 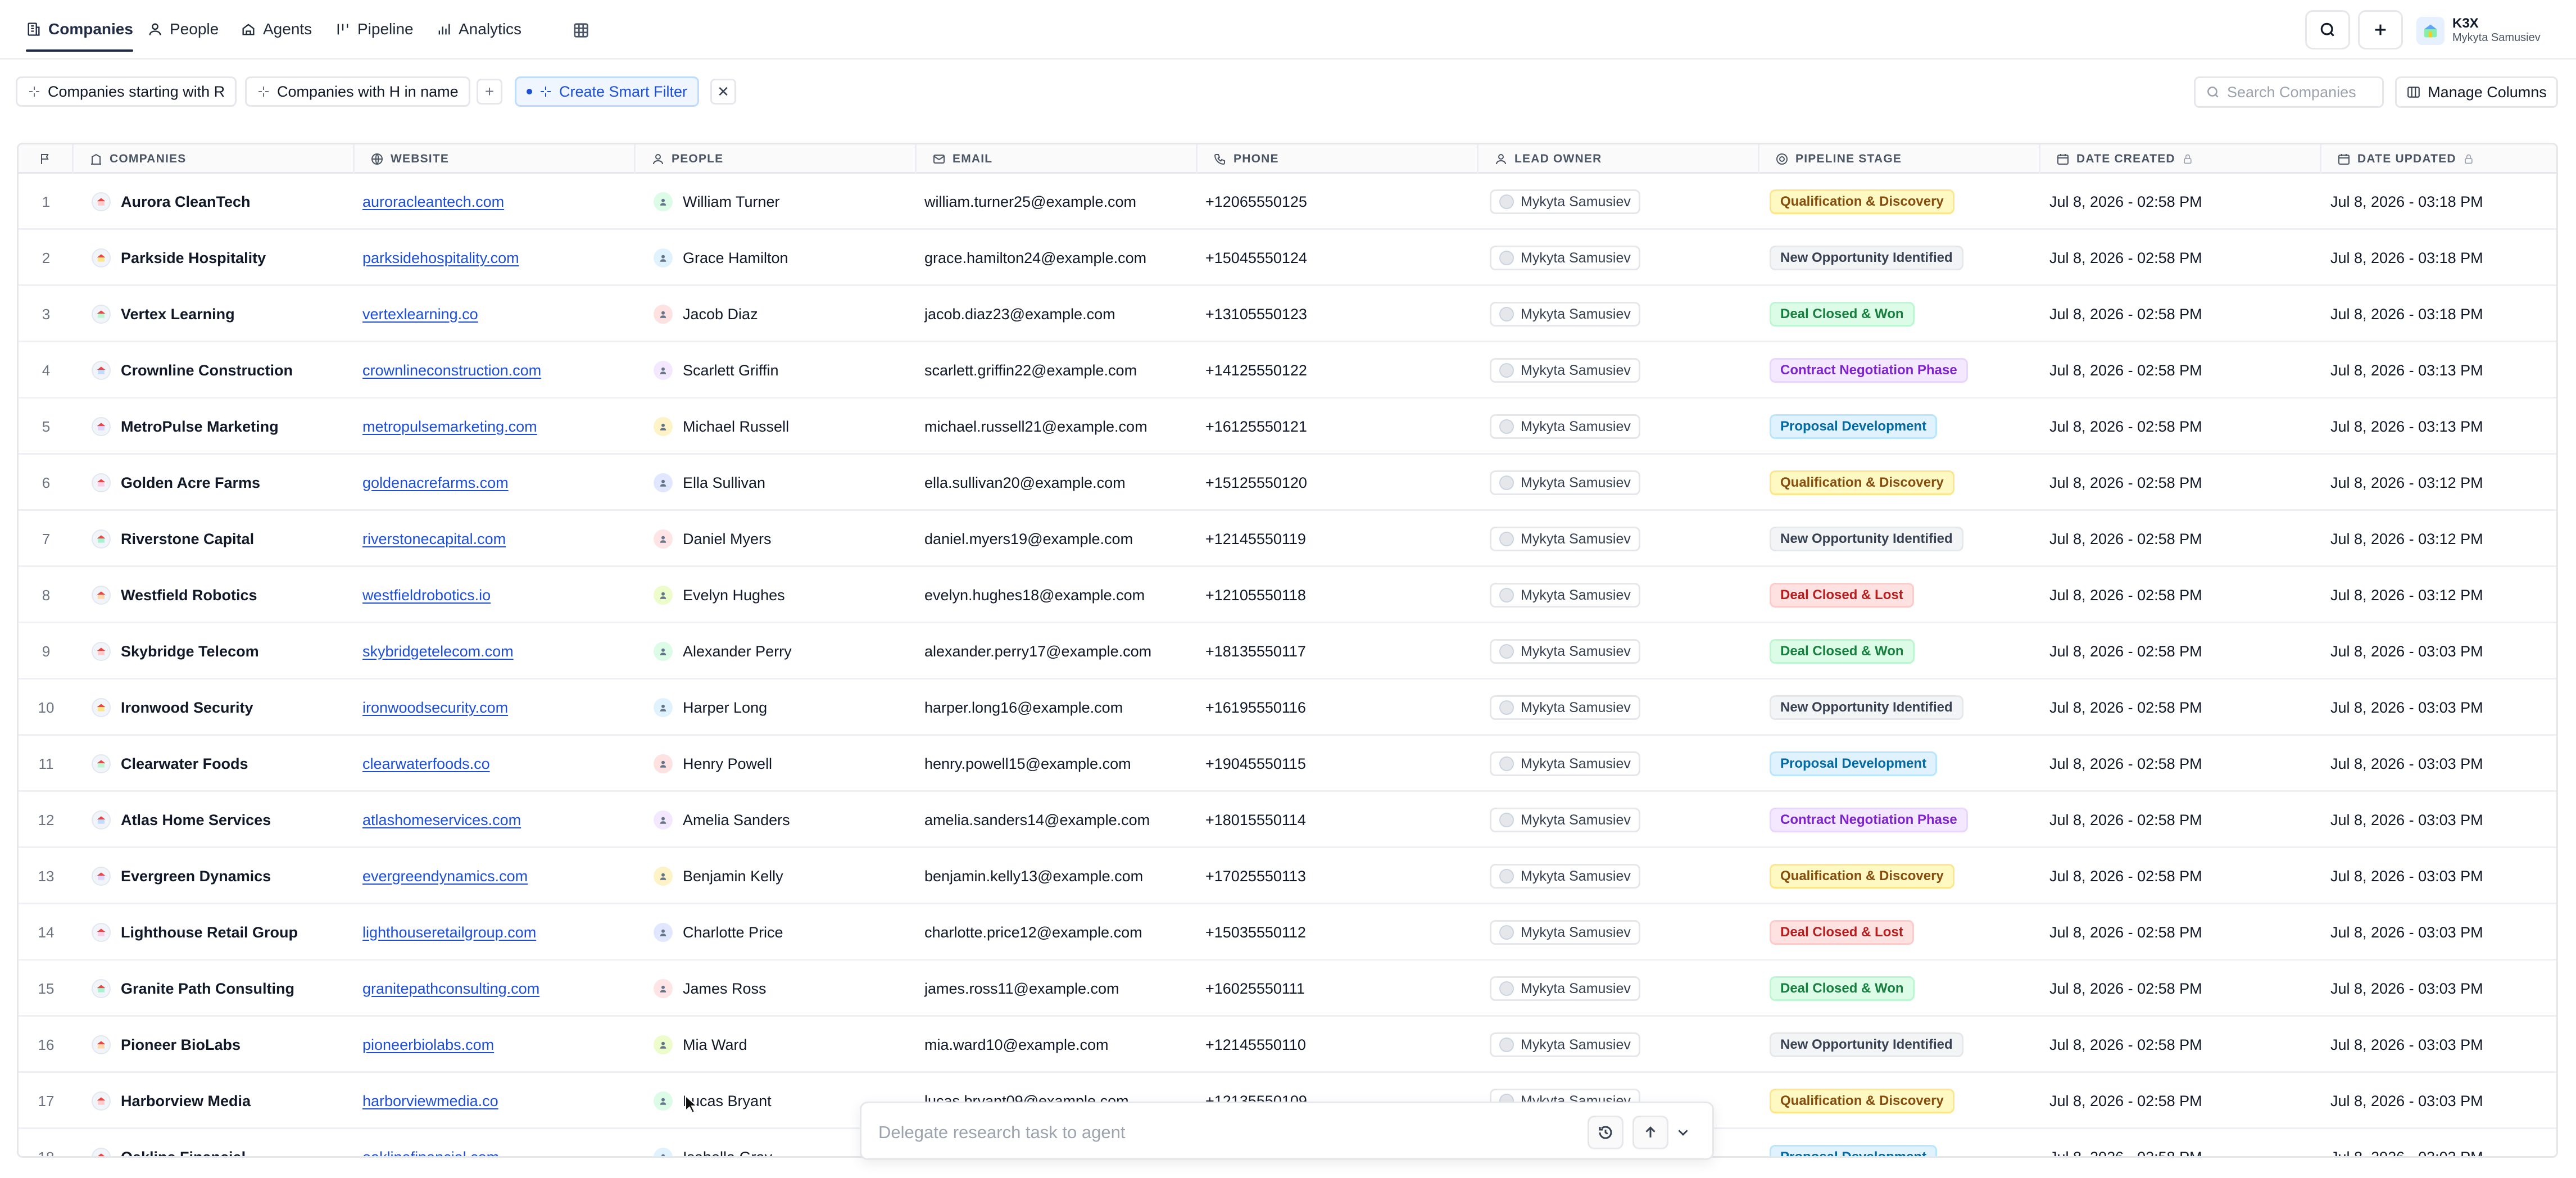 What do you see at coordinates (776, 202) in the screenshot?
I see `person-cell: William Turner` at bounding box center [776, 202].